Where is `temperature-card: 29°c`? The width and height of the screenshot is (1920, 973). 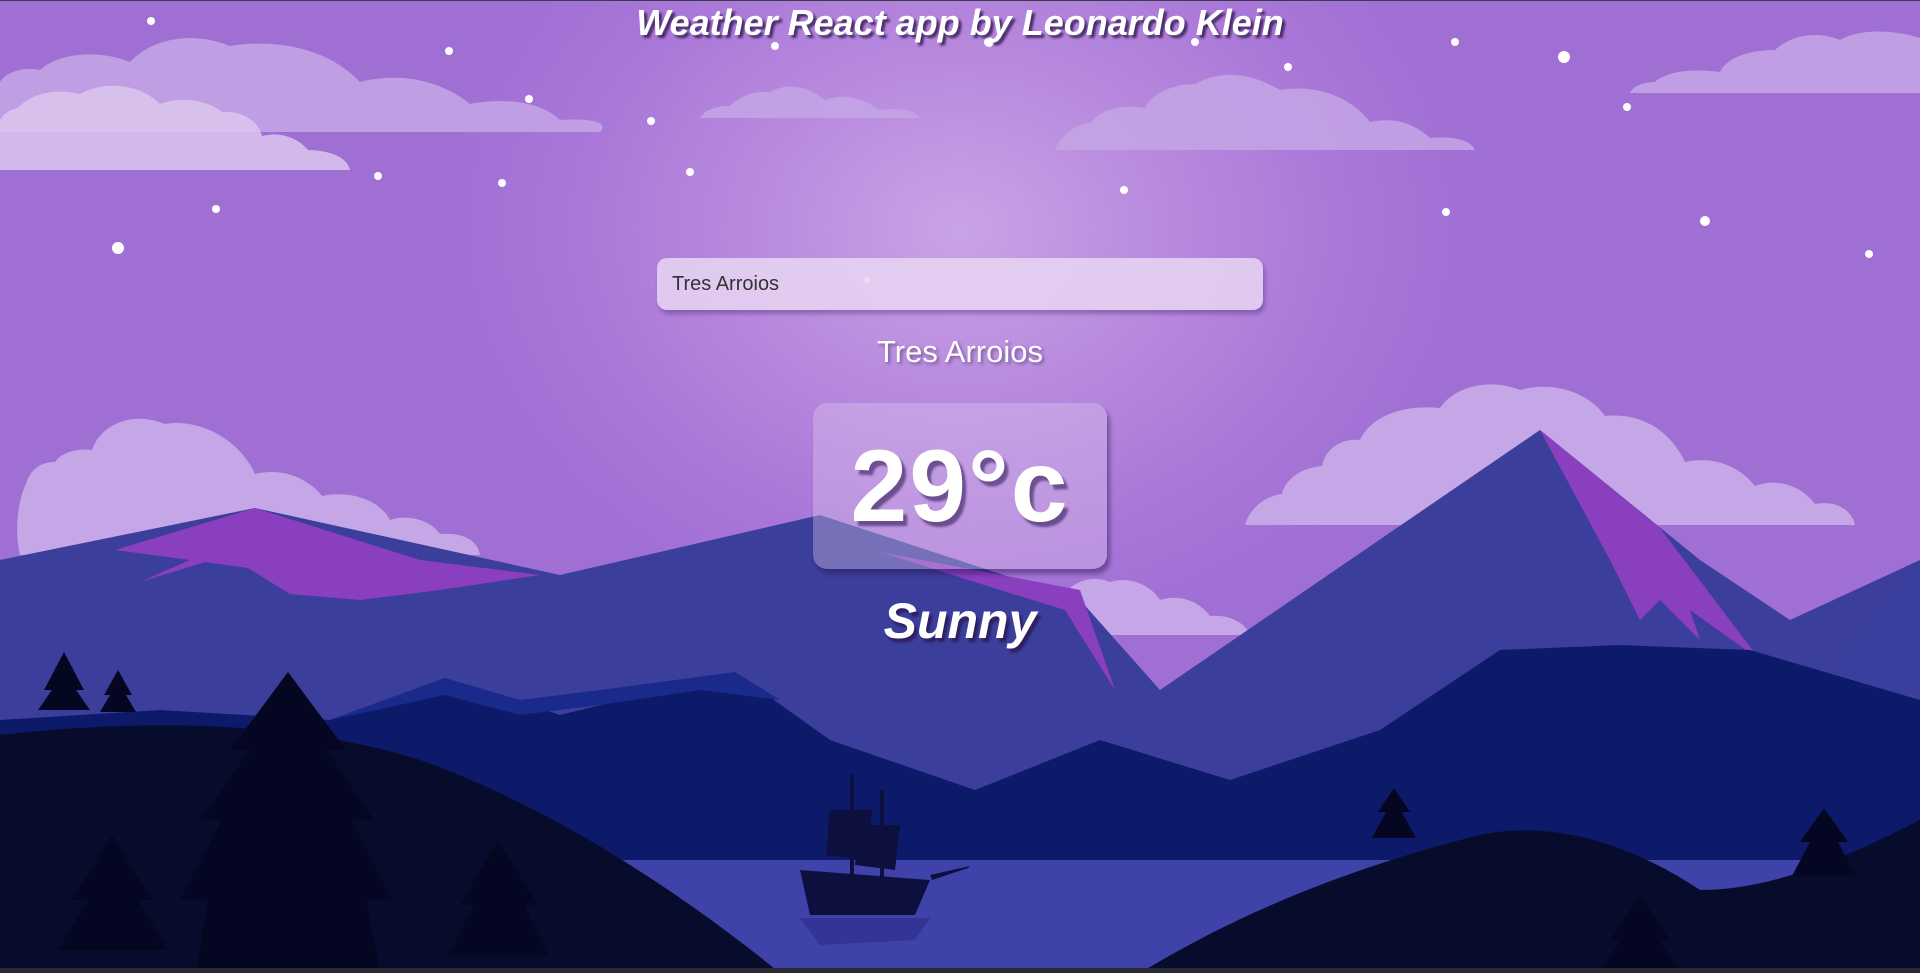
temperature-card: 29°c is located at coordinates (960, 486).